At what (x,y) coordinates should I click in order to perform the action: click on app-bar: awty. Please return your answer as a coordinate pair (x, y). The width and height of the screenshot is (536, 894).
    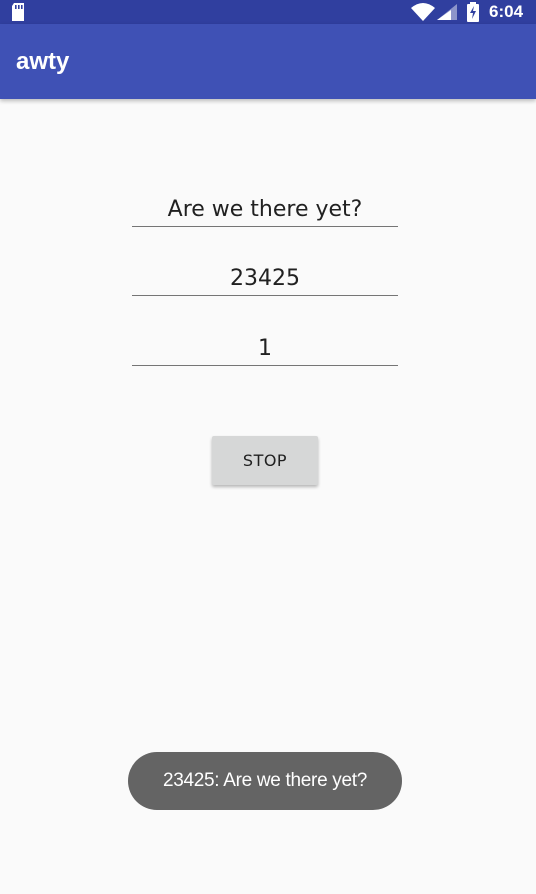
    Looking at the image, I should click on (268, 61).